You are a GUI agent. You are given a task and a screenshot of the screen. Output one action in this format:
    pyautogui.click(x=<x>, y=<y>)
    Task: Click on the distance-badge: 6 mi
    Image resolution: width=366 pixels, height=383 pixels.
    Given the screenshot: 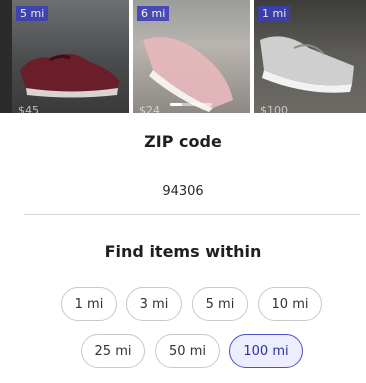 What is the action you would take?
    pyautogui.click(x=153, y=13)
    